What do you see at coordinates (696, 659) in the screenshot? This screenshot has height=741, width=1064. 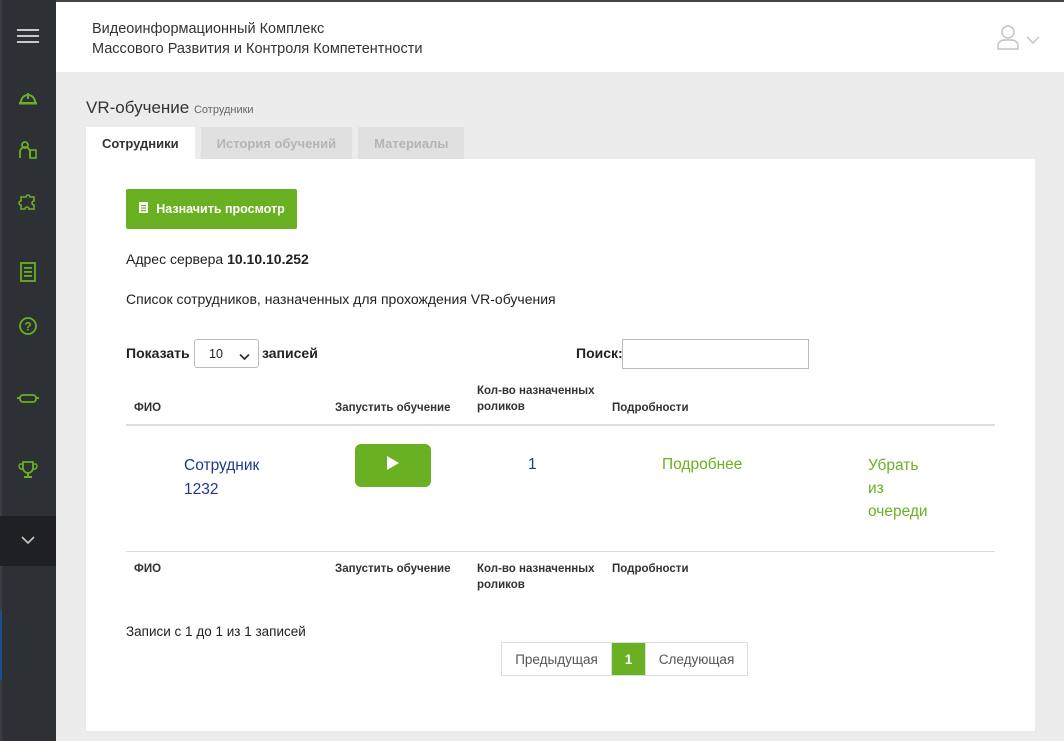 I see `next-page-button: Следующая` at bounding box center [696, 659].